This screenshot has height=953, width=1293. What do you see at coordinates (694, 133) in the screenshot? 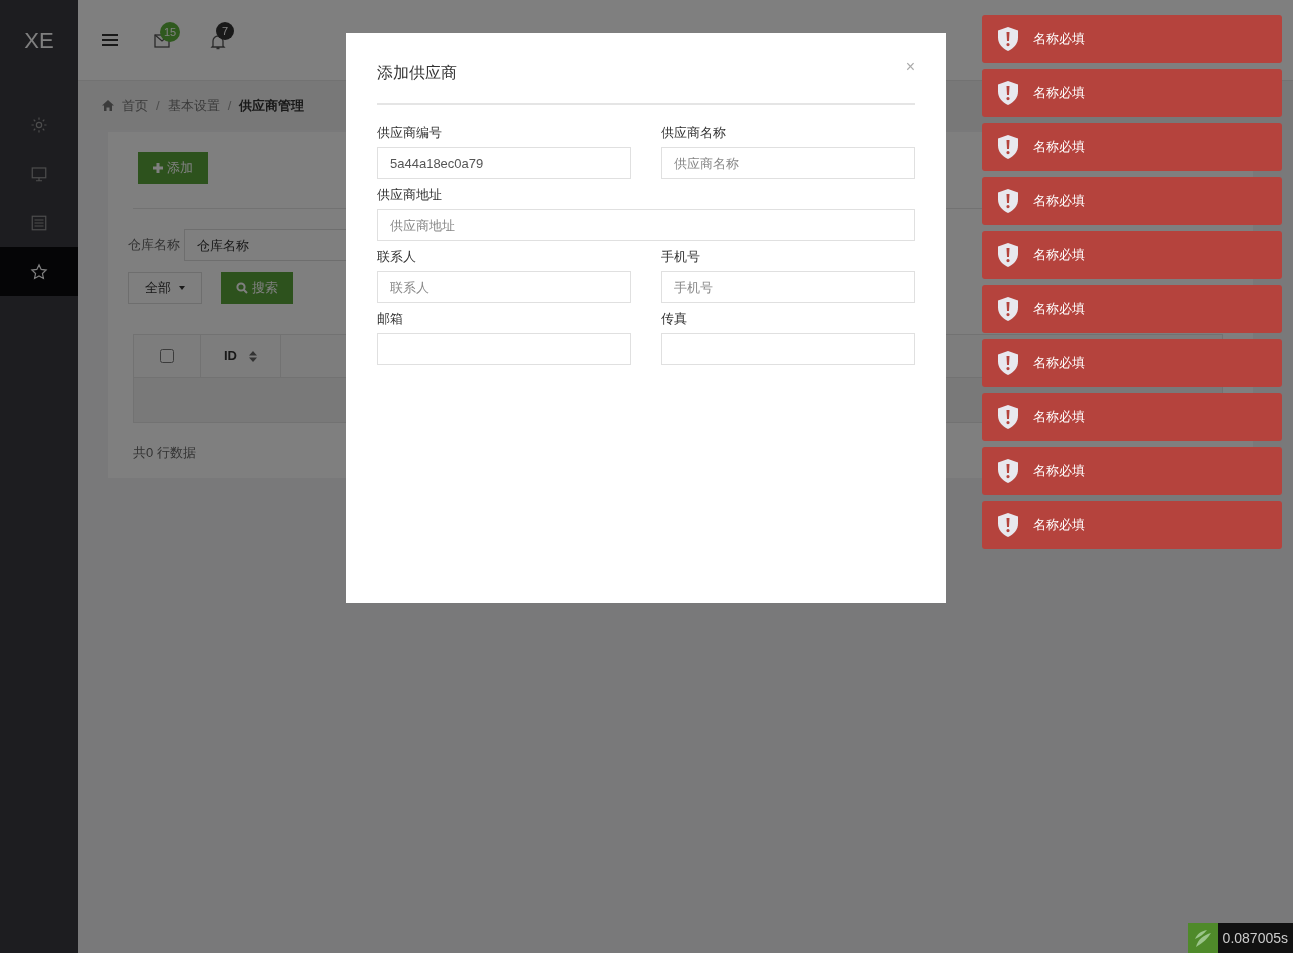
I see `field-label: 供应商名称` at bounding box center [694, 133].